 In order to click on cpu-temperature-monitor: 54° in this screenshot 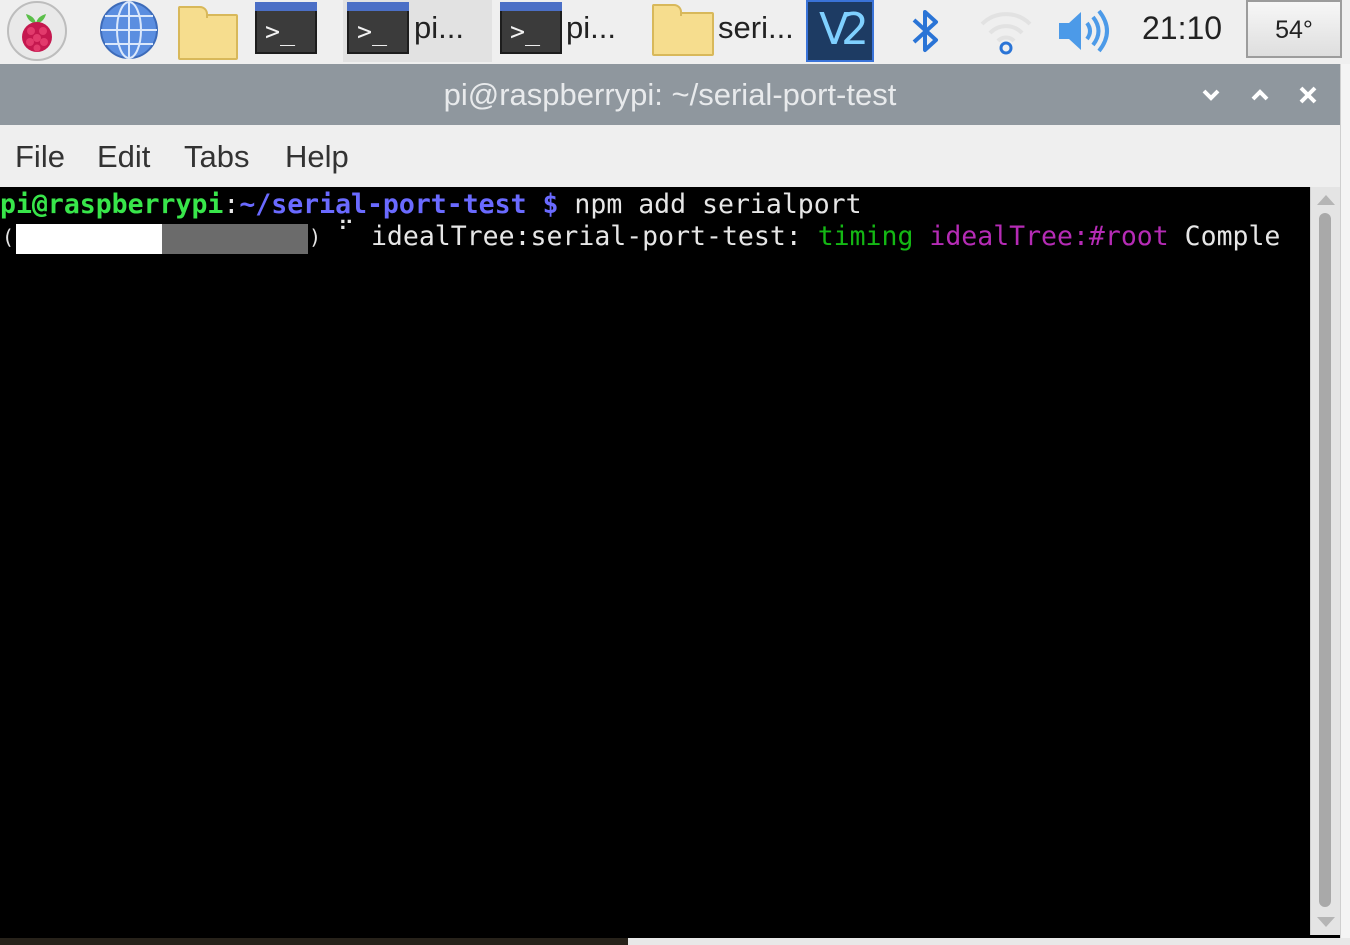, I will do `click(1294, 29)`.